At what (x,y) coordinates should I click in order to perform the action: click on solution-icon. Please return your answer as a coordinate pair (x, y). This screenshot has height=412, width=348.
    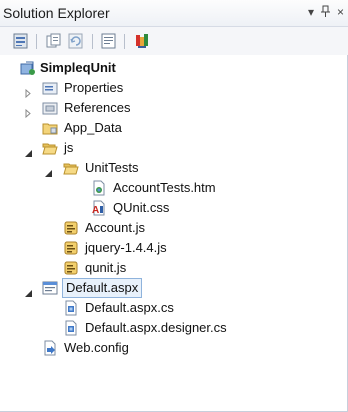
    Looking at the image, I should click on (28, 68).